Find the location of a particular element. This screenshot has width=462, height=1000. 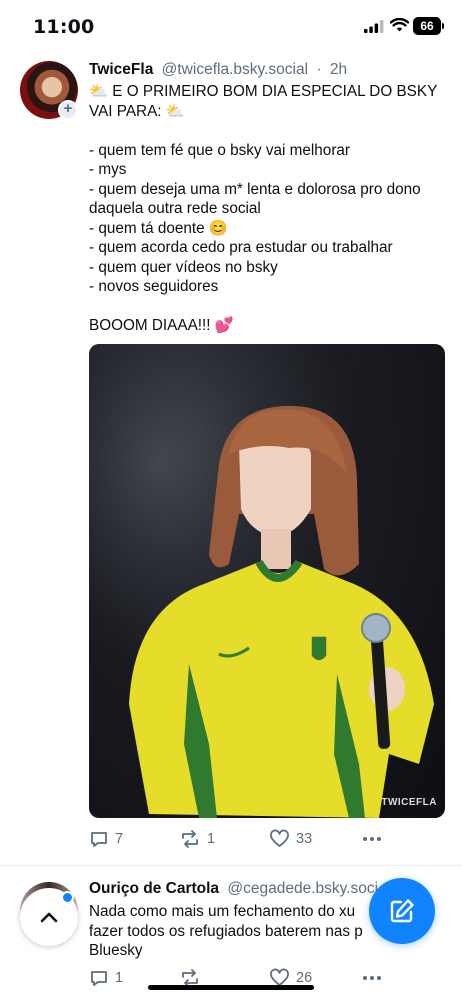

author-name: Ouriço de Cartola is located at coordinates (154, 888).